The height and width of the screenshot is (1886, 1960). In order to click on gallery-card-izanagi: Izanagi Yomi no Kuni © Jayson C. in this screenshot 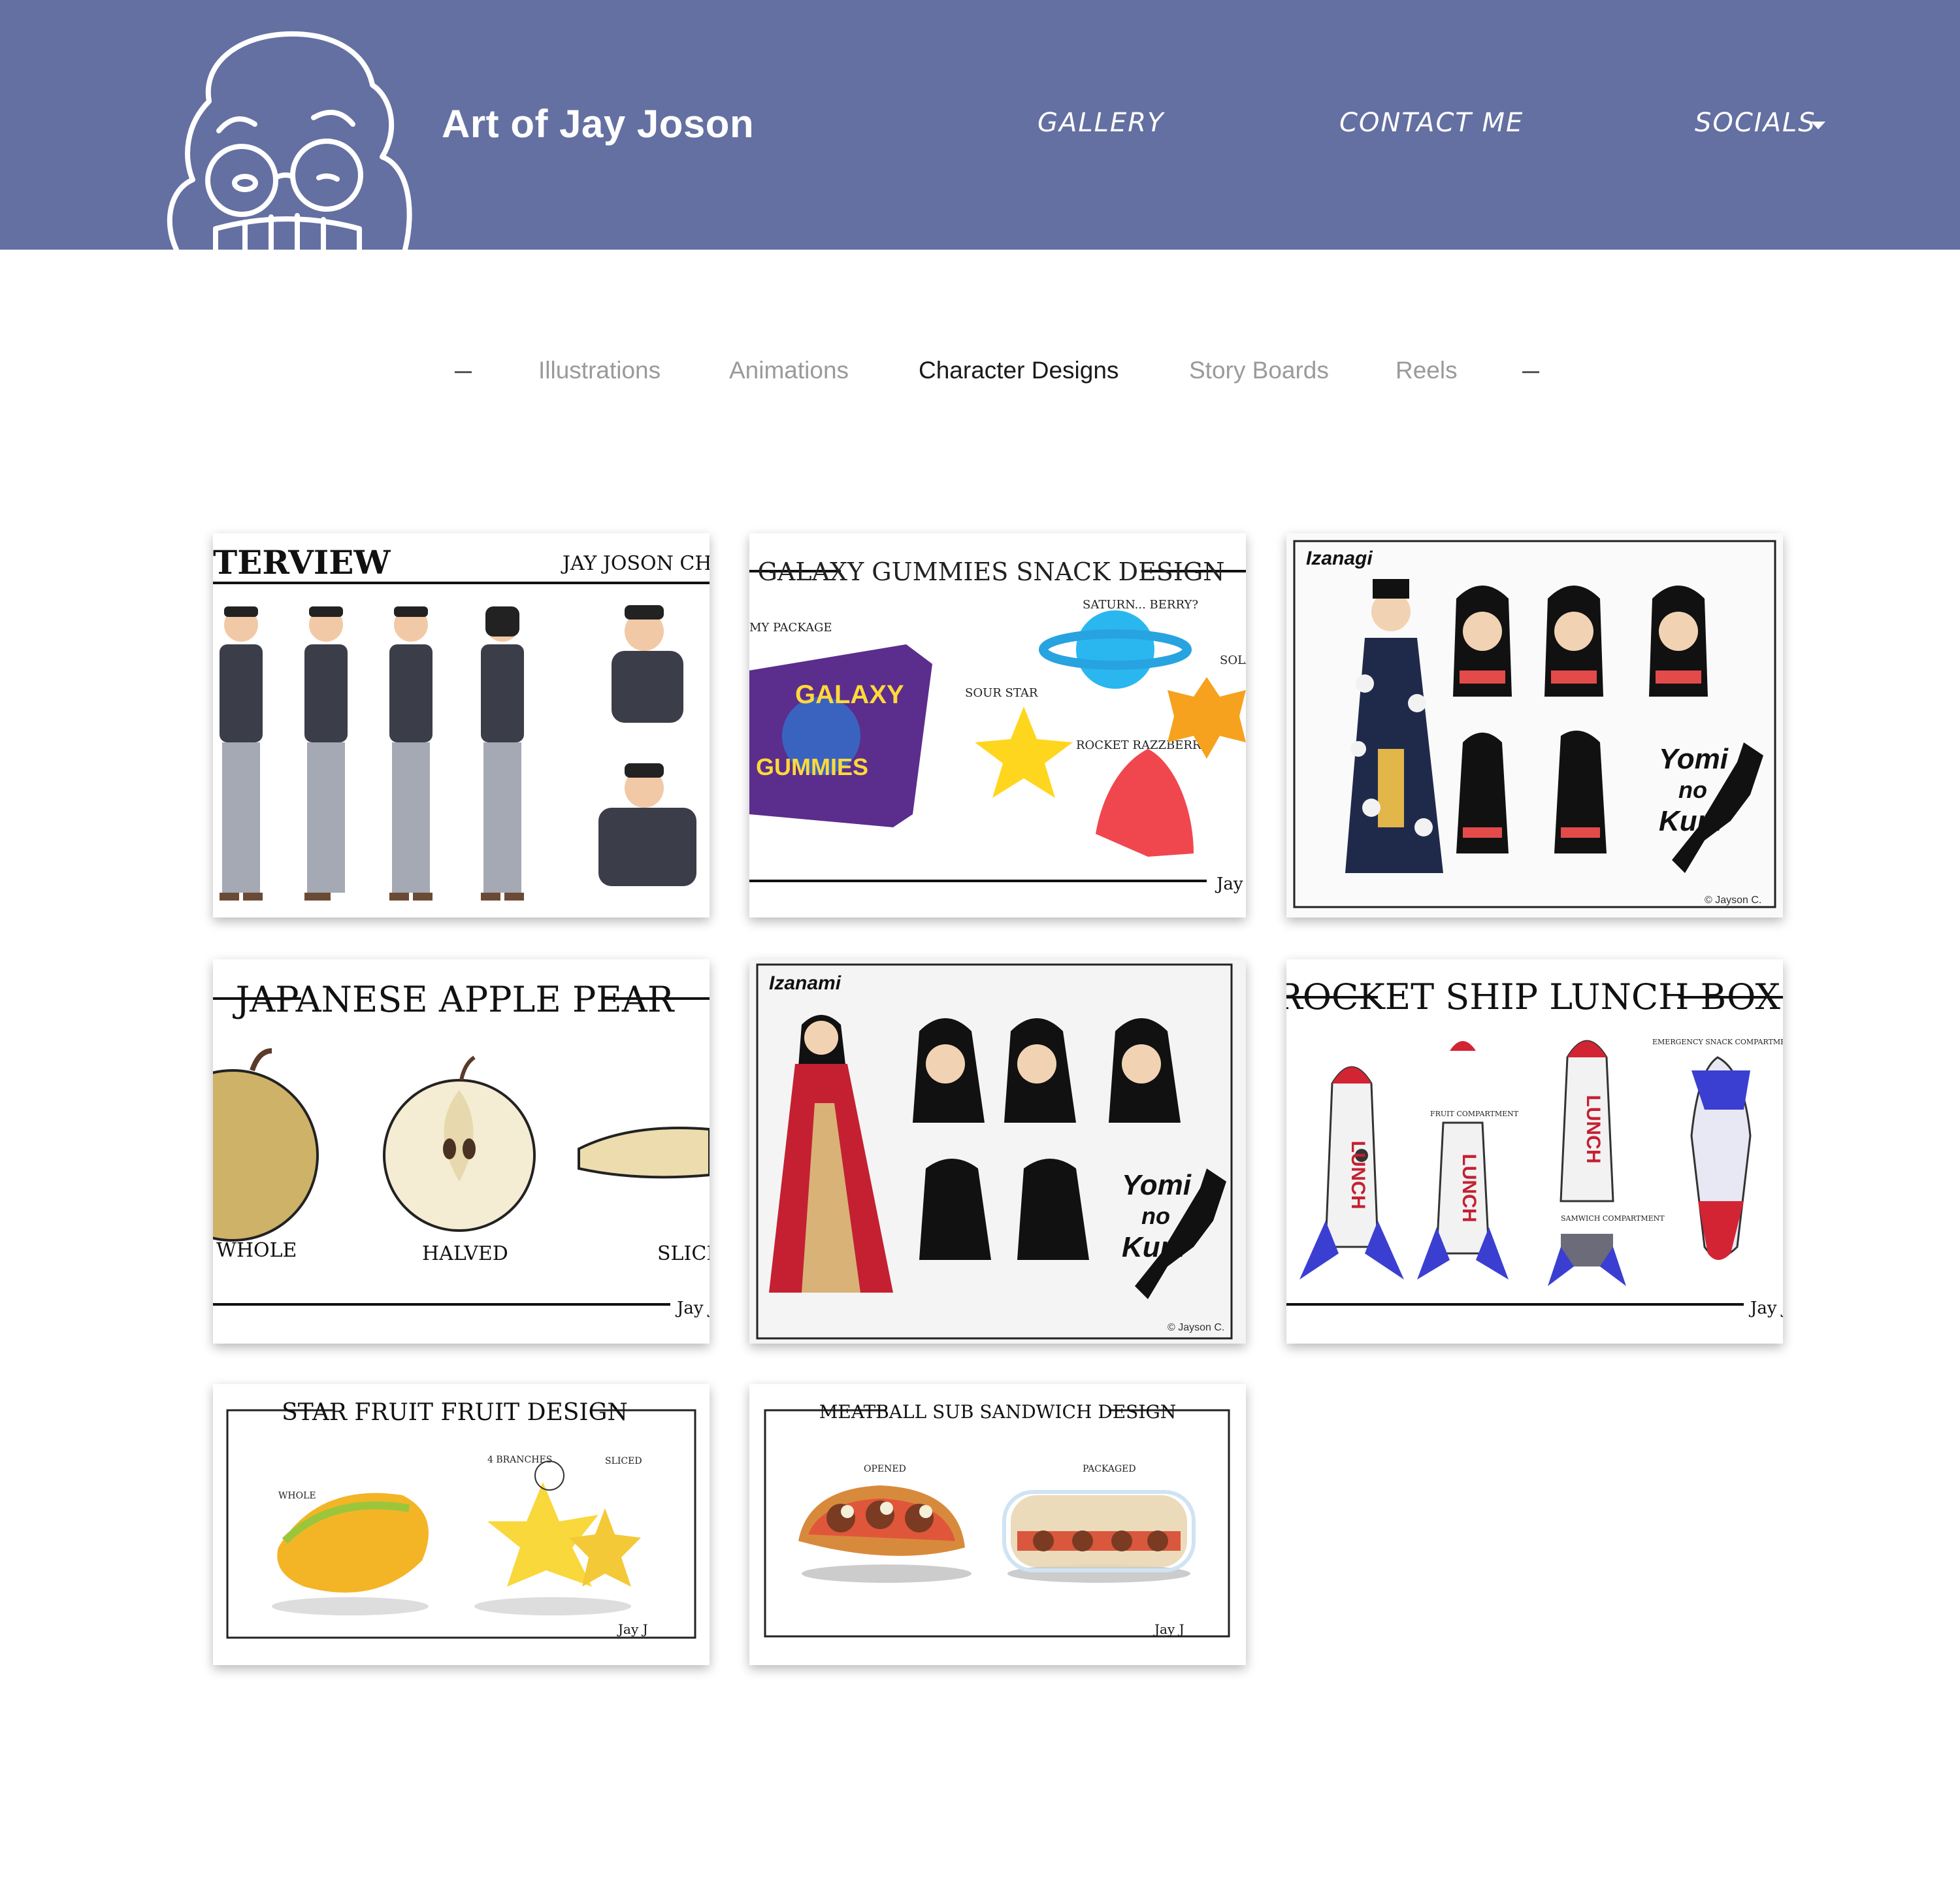, I will do `click(1534, 726)`.